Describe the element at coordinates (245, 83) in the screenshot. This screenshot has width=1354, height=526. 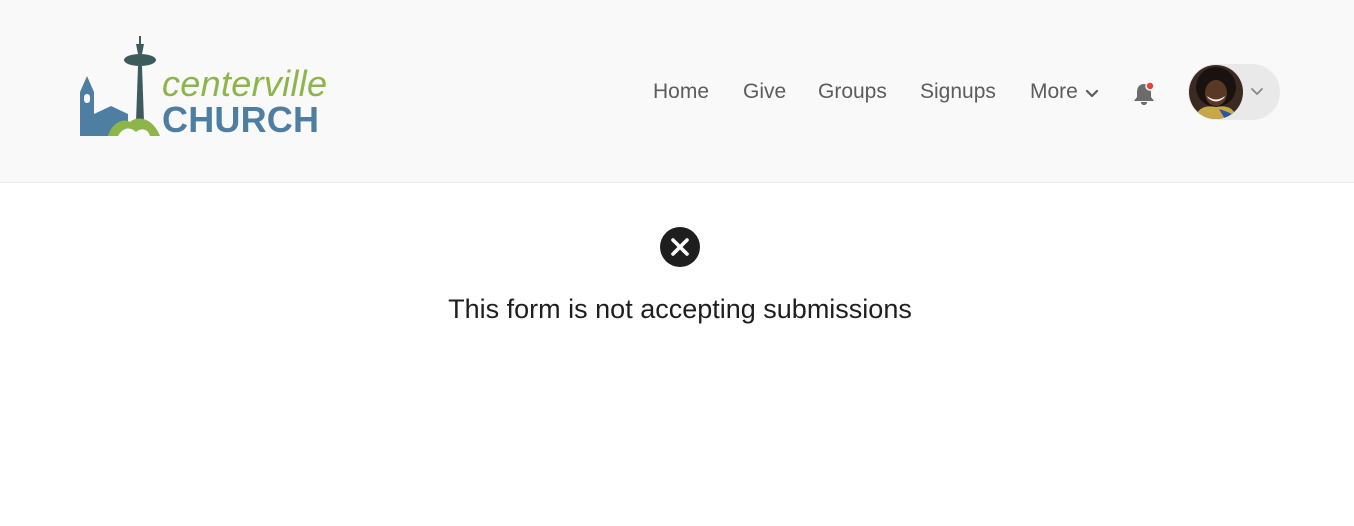
I see `logo-text-centerville: centerville` at that location.